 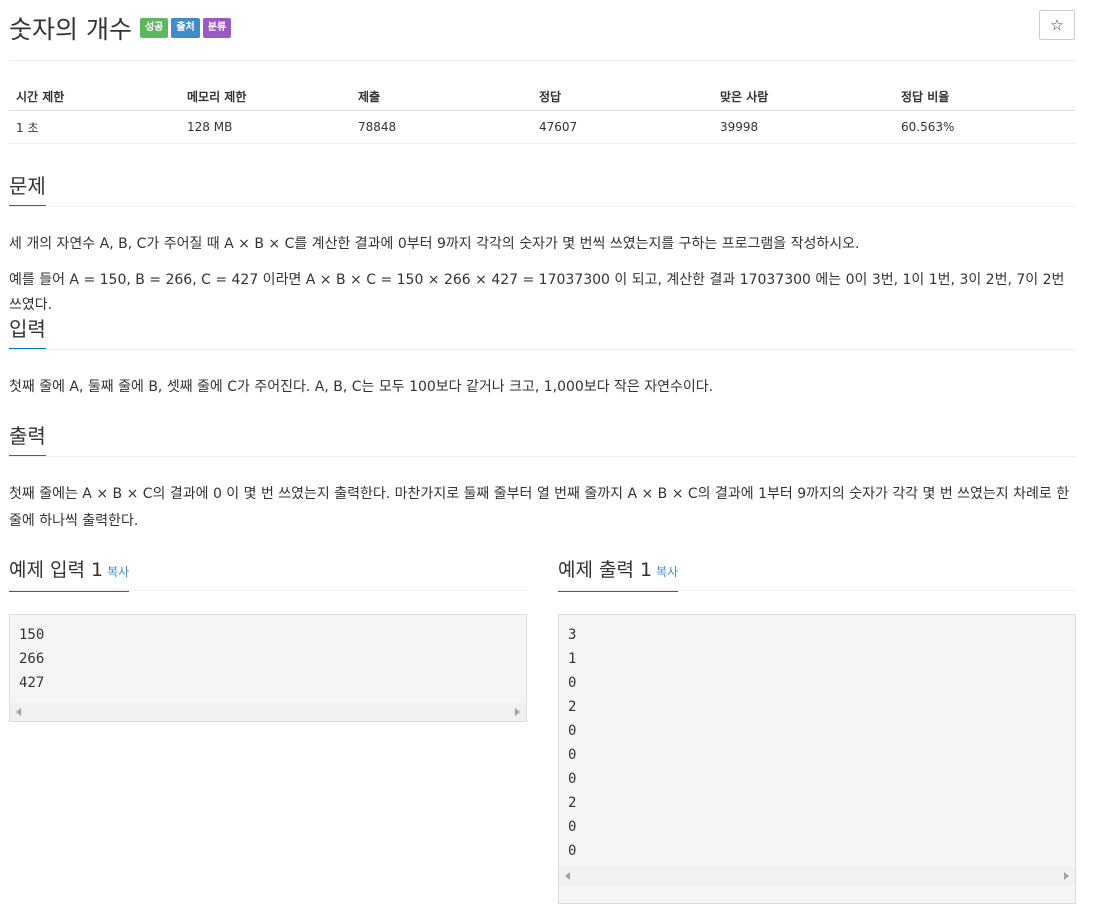 I want to click on sample-input-scrollbar, so click(x=268, y=712).